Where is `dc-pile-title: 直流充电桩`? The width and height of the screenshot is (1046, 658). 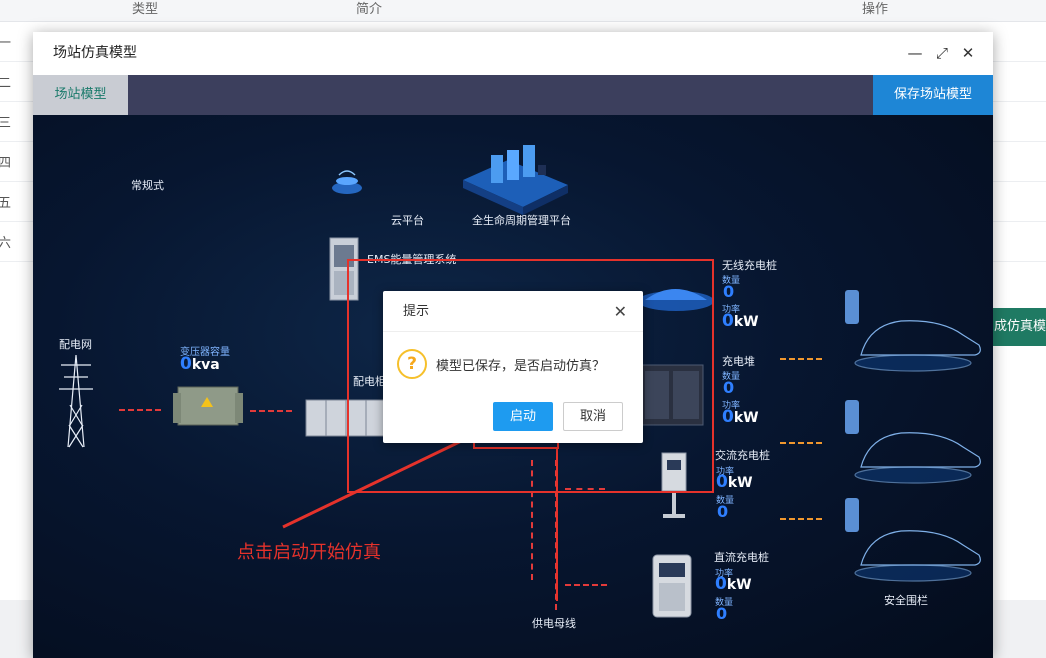 dc-pile-title: 直流充电桩 is located at coordinates (741, 557).